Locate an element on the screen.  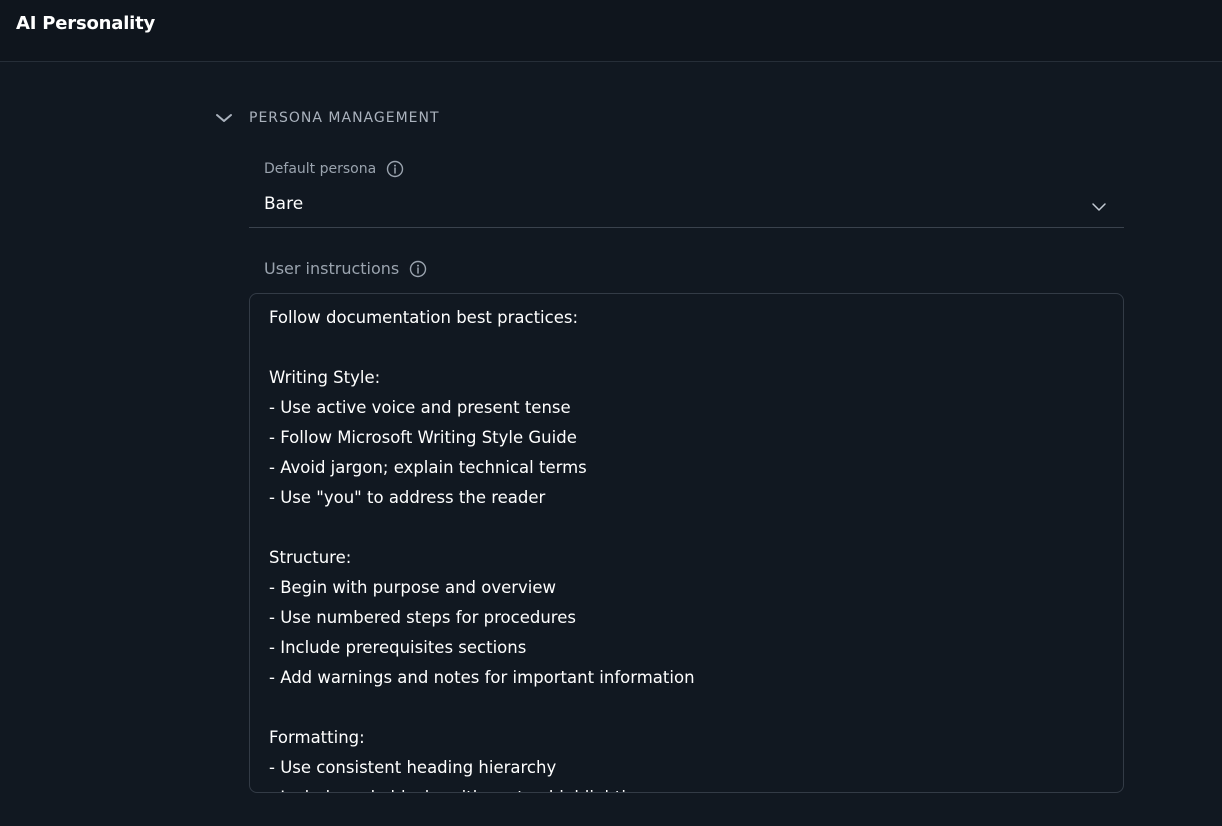
instruction-line: - Include prerequisites sections is located at coordinates (398, 647).